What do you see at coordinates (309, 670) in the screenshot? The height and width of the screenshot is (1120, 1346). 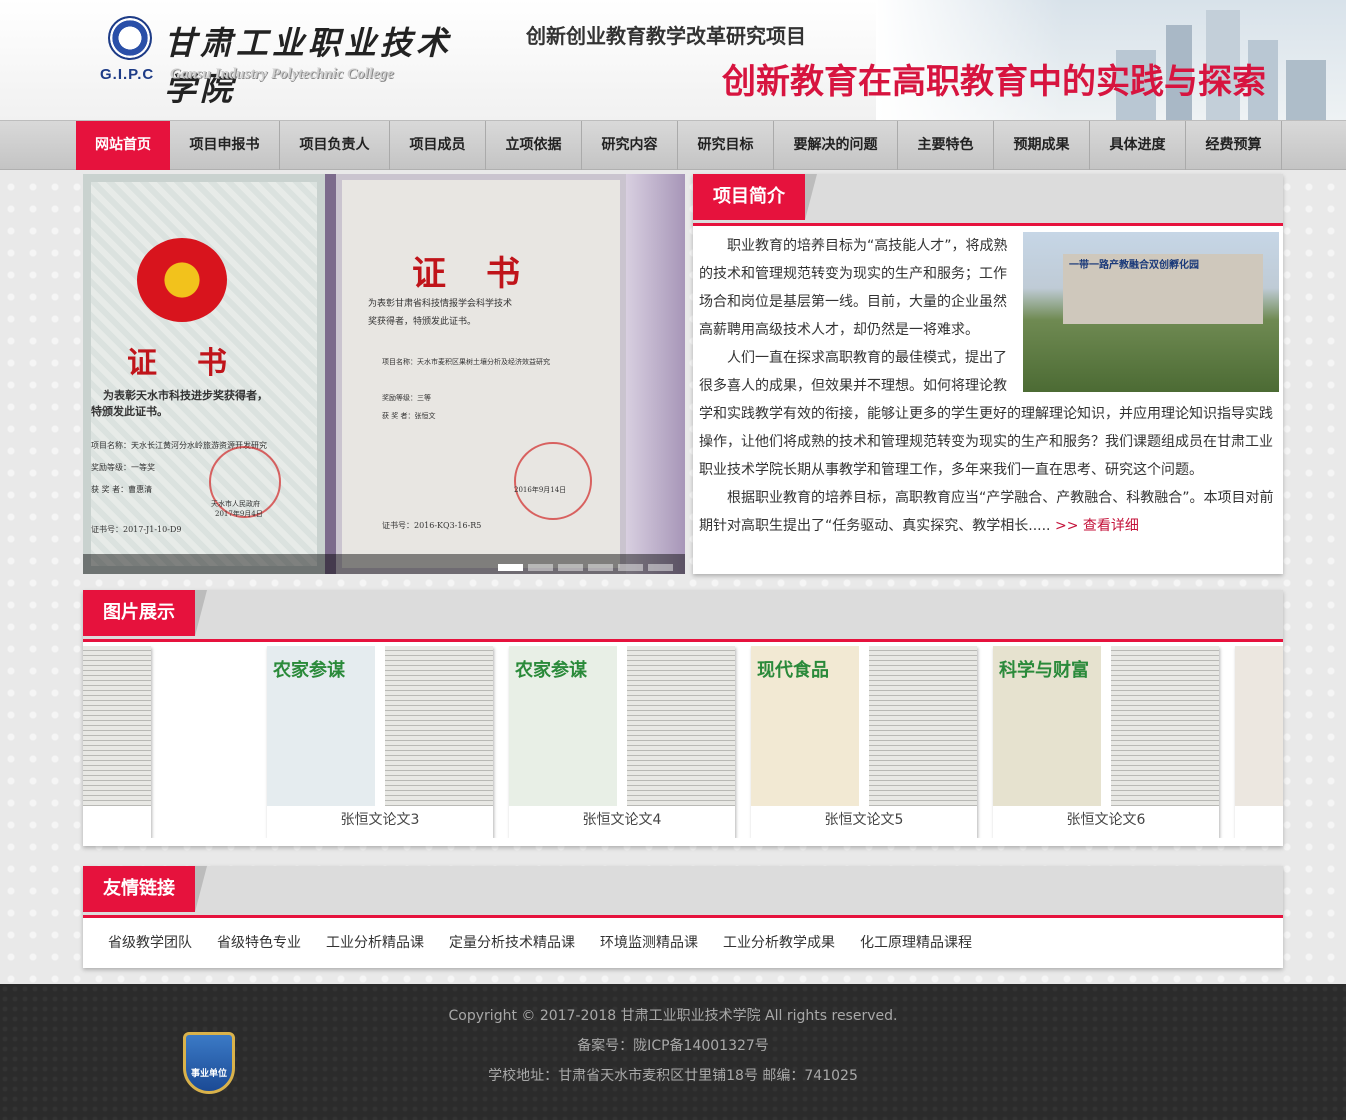 I see `magazine-title: 农家参谋` at bounding box center [309, 670].